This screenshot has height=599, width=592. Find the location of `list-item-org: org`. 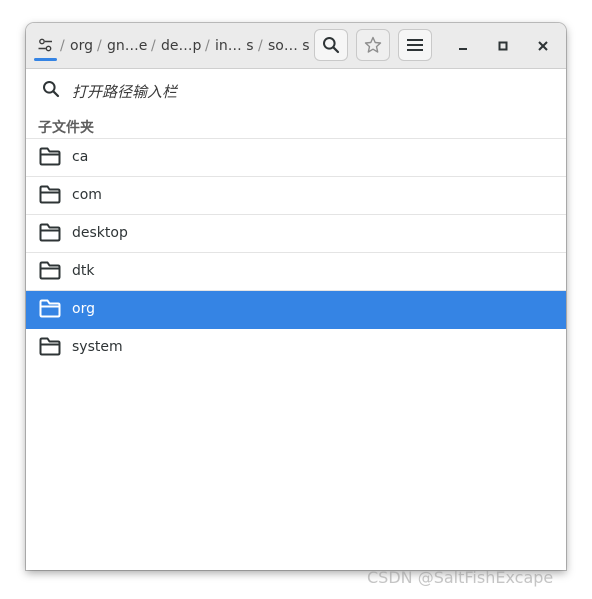

list-item-org: org is located at coordinates (296, 310).